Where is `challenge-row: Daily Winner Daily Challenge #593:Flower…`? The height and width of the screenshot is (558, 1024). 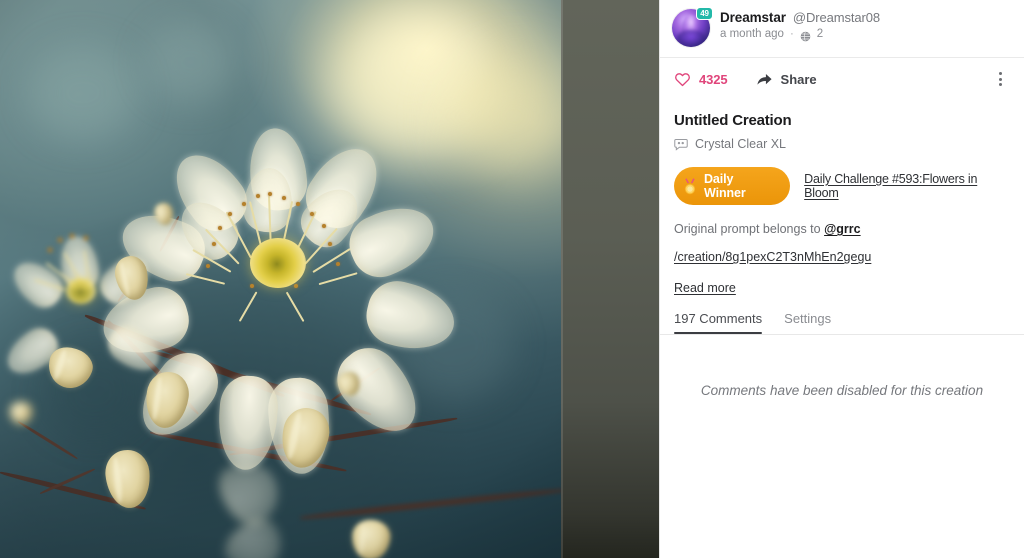
challenge-row: Daily Winner Daily Challenge #593:Flower… is located at coordinates (842, 186).